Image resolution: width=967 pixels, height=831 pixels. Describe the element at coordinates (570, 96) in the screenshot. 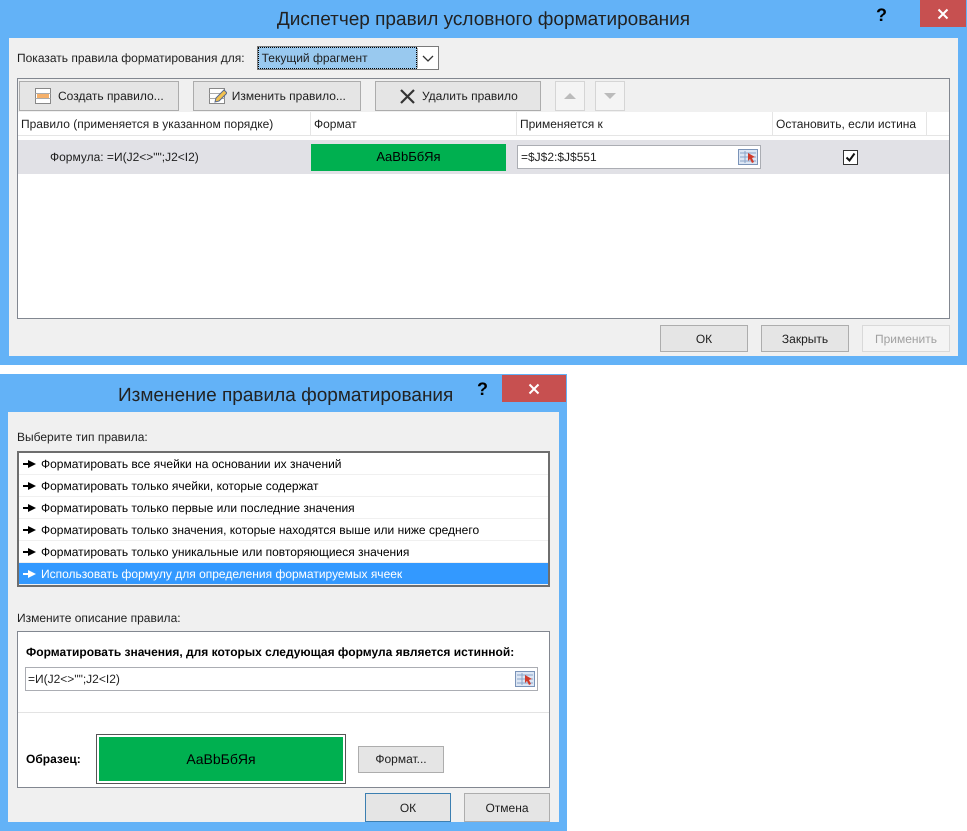

I see `up-triangle-icon` at that location.